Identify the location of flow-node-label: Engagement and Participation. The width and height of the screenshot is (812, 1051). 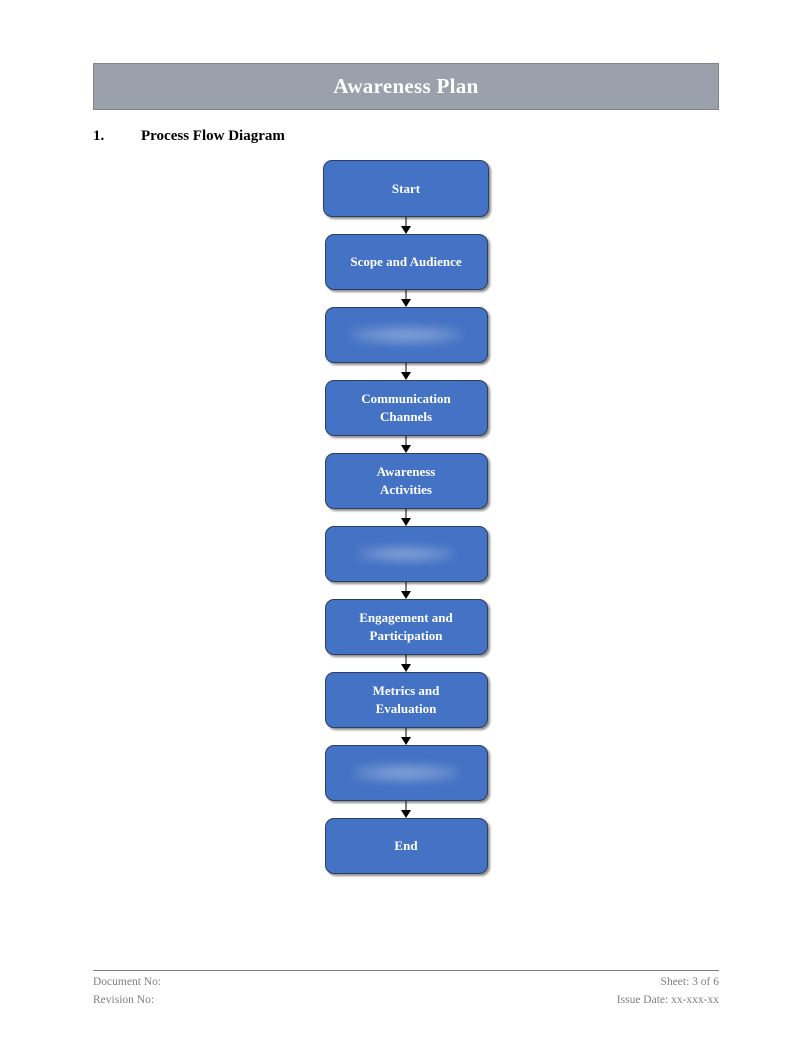
(406, 626).